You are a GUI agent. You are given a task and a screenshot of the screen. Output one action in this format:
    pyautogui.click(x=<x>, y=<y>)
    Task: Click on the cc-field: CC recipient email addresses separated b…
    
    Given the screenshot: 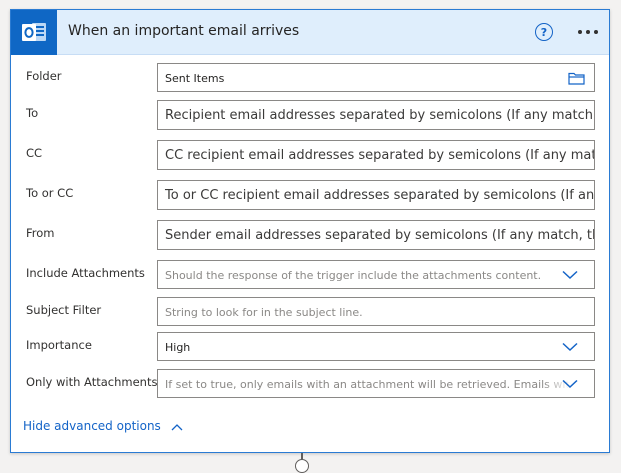 What is the action you would take?
    pyautogui.click(x=376, y=155)
    